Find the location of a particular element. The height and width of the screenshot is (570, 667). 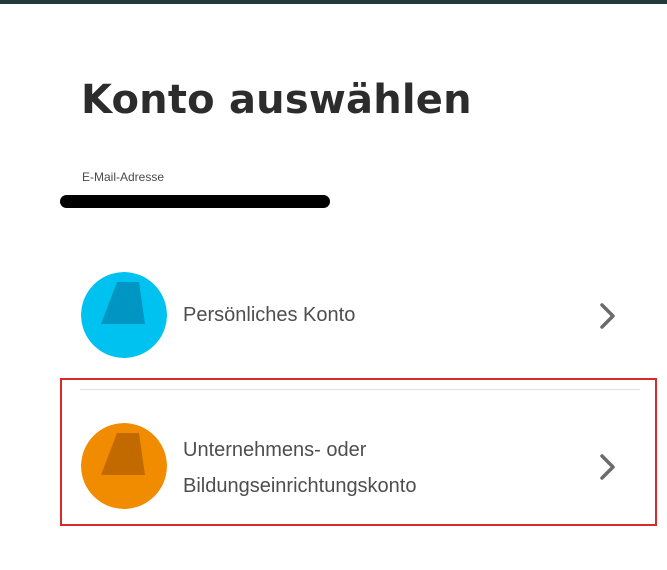

email-value-redacted is located at coordinates (195, 201).